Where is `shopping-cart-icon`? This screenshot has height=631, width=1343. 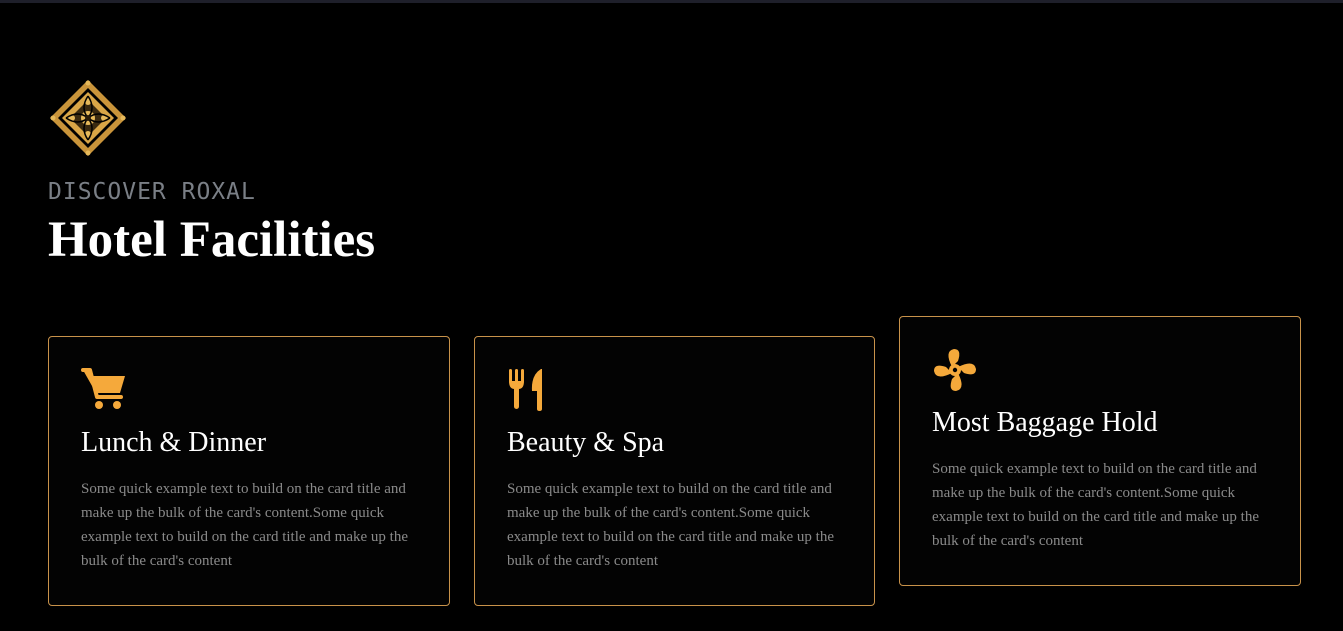 shopping-cart-icon is located at coordinates (104, 390).